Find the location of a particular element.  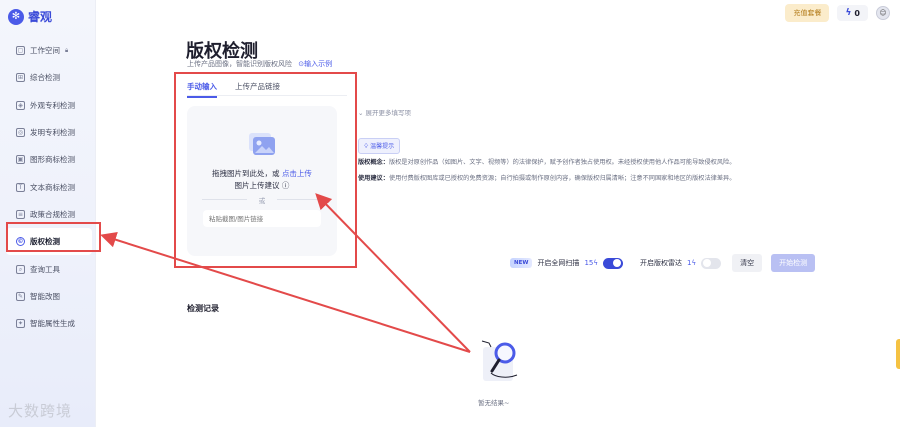

example-link: ⊙输入示例 is located at coordinates (315, 64).